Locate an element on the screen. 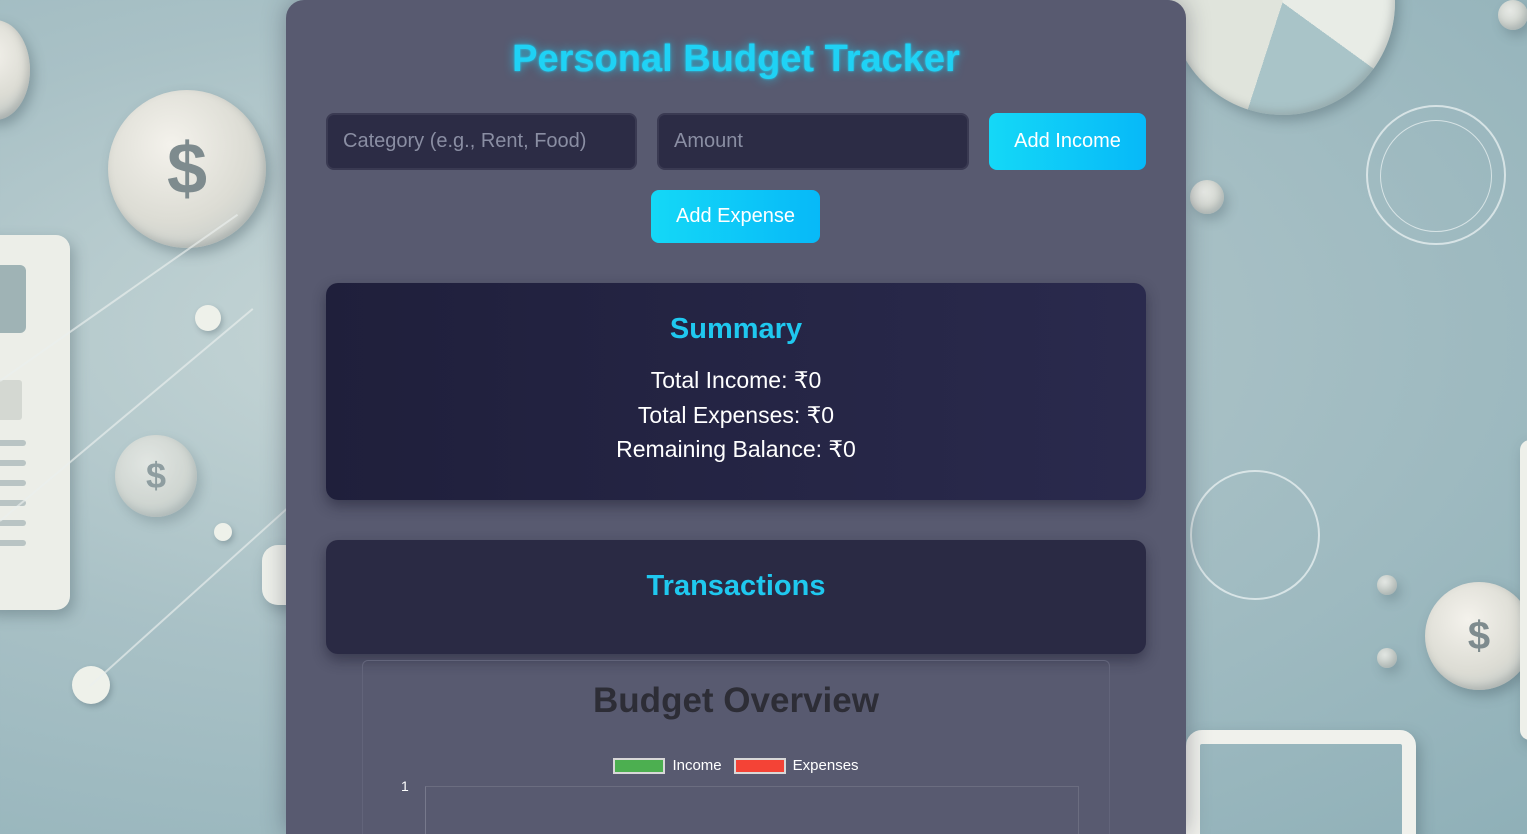  coin-outline-icon is located at coordinates (1255, 535).